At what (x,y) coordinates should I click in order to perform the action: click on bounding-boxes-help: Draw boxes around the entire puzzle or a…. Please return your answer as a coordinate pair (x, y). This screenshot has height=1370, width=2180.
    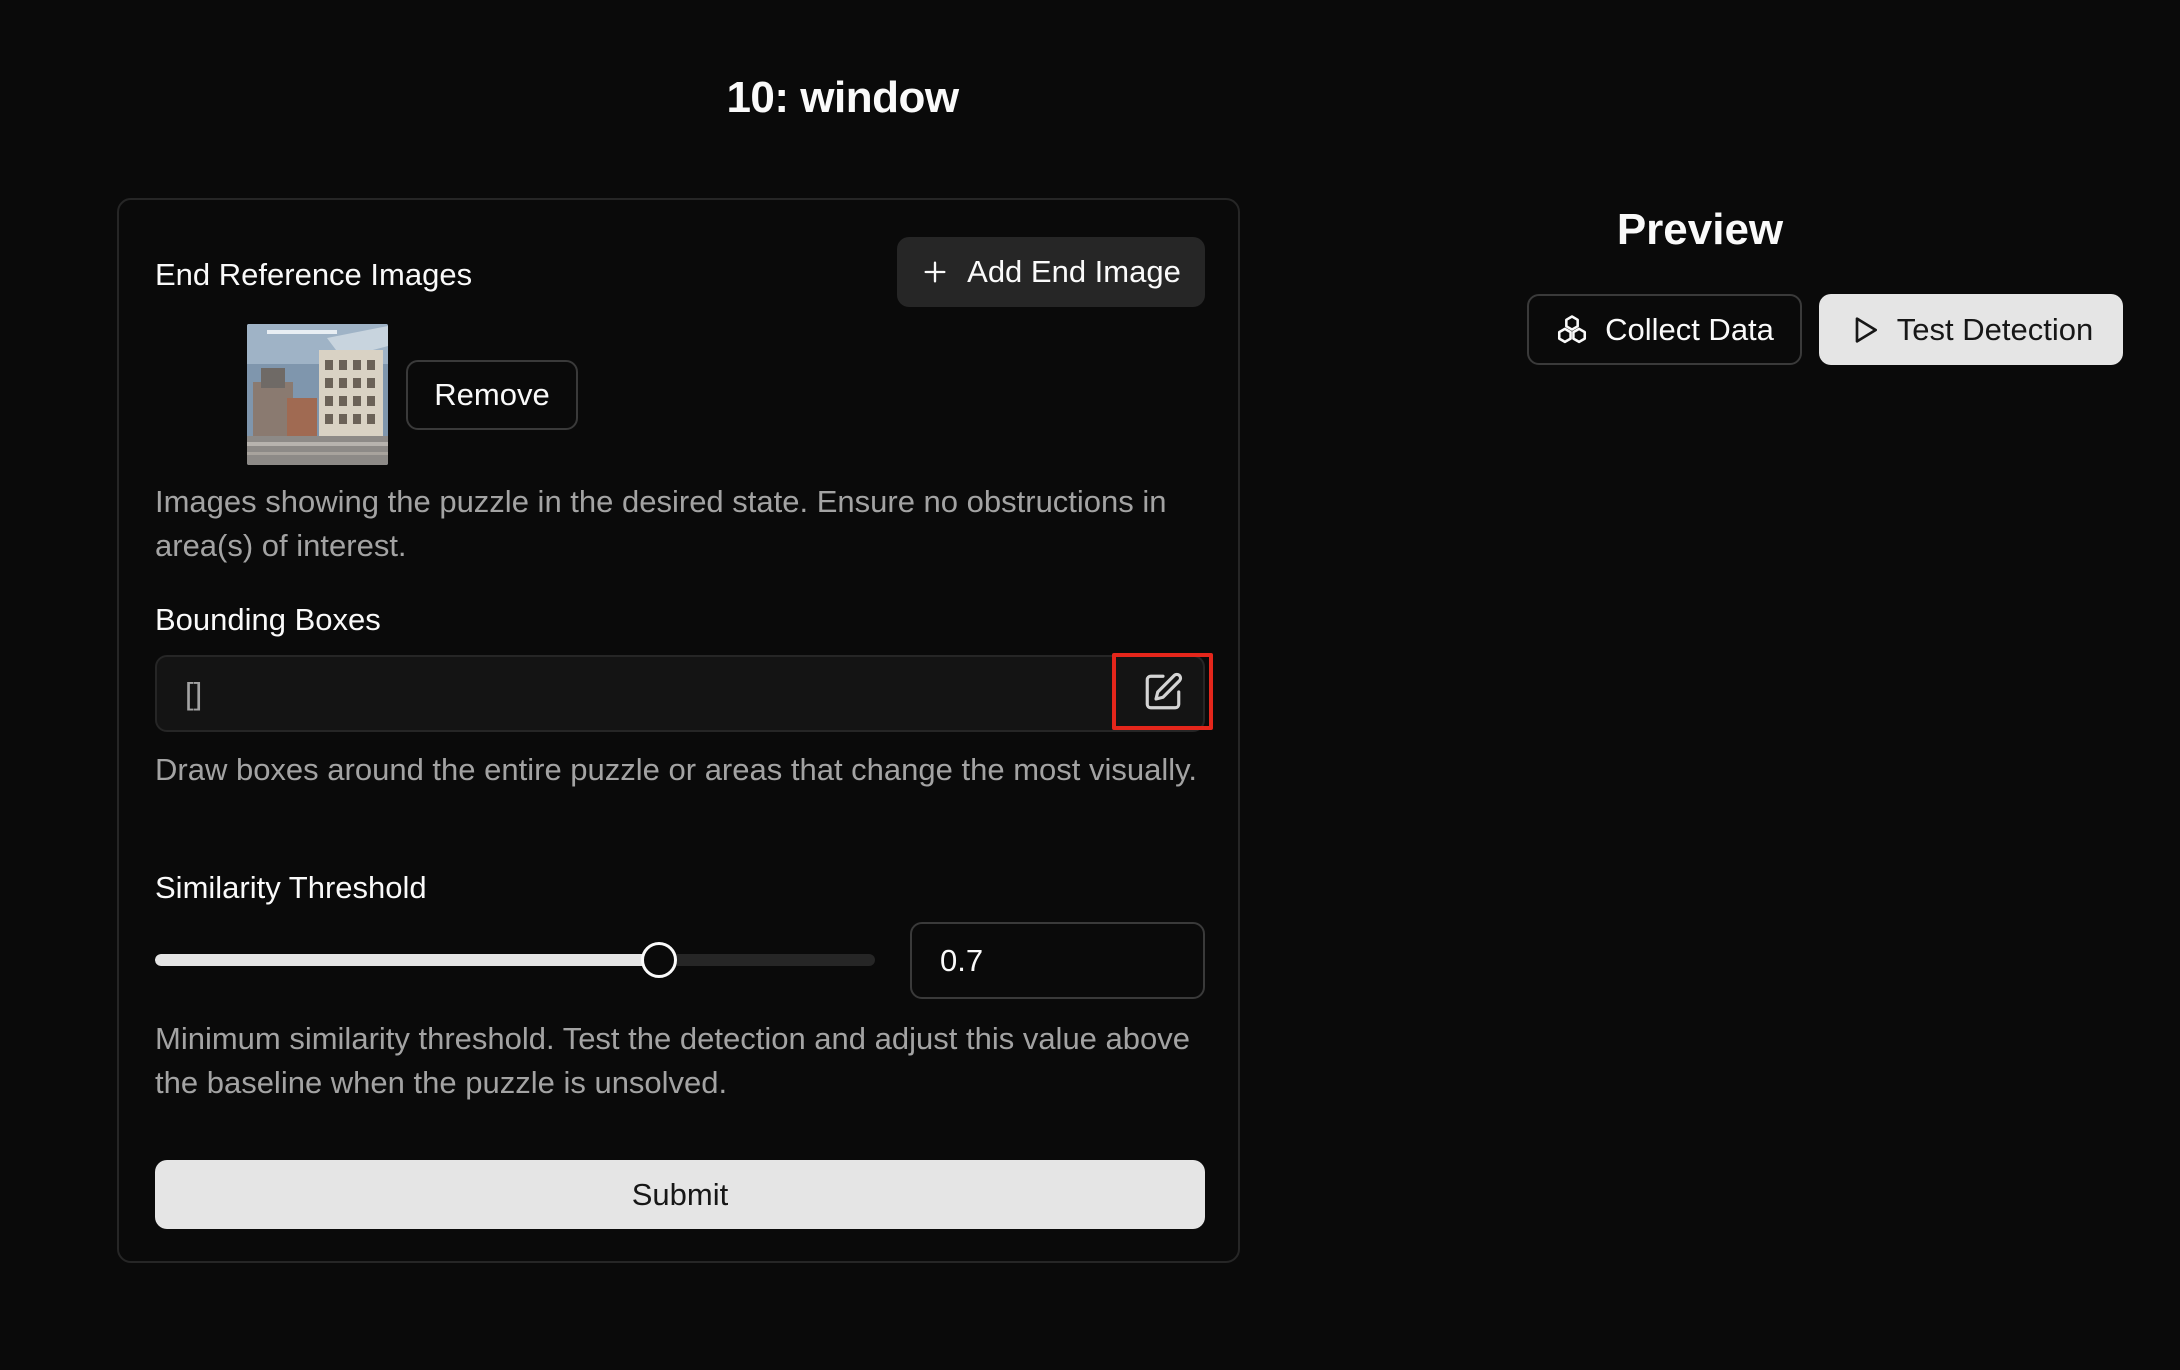
    Looking at the image, I should click on (676, 769).